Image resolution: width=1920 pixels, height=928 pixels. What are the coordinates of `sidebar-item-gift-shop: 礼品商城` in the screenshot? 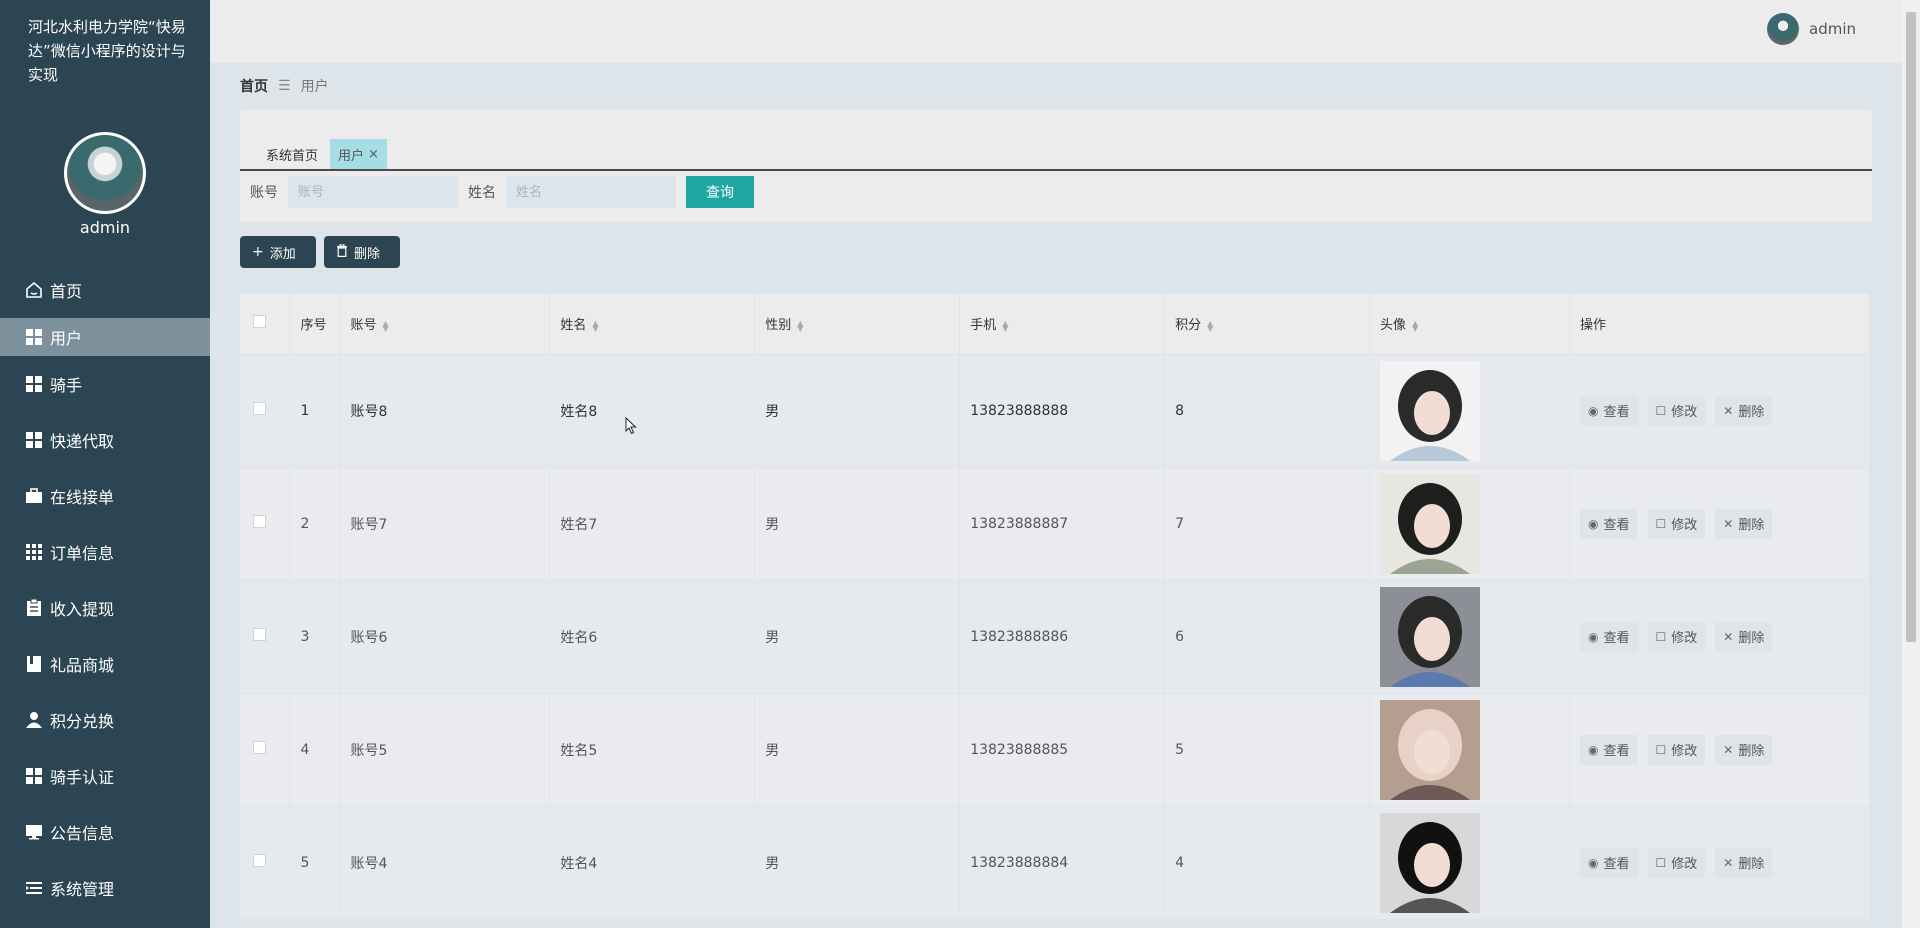 It's located at (105, 664).